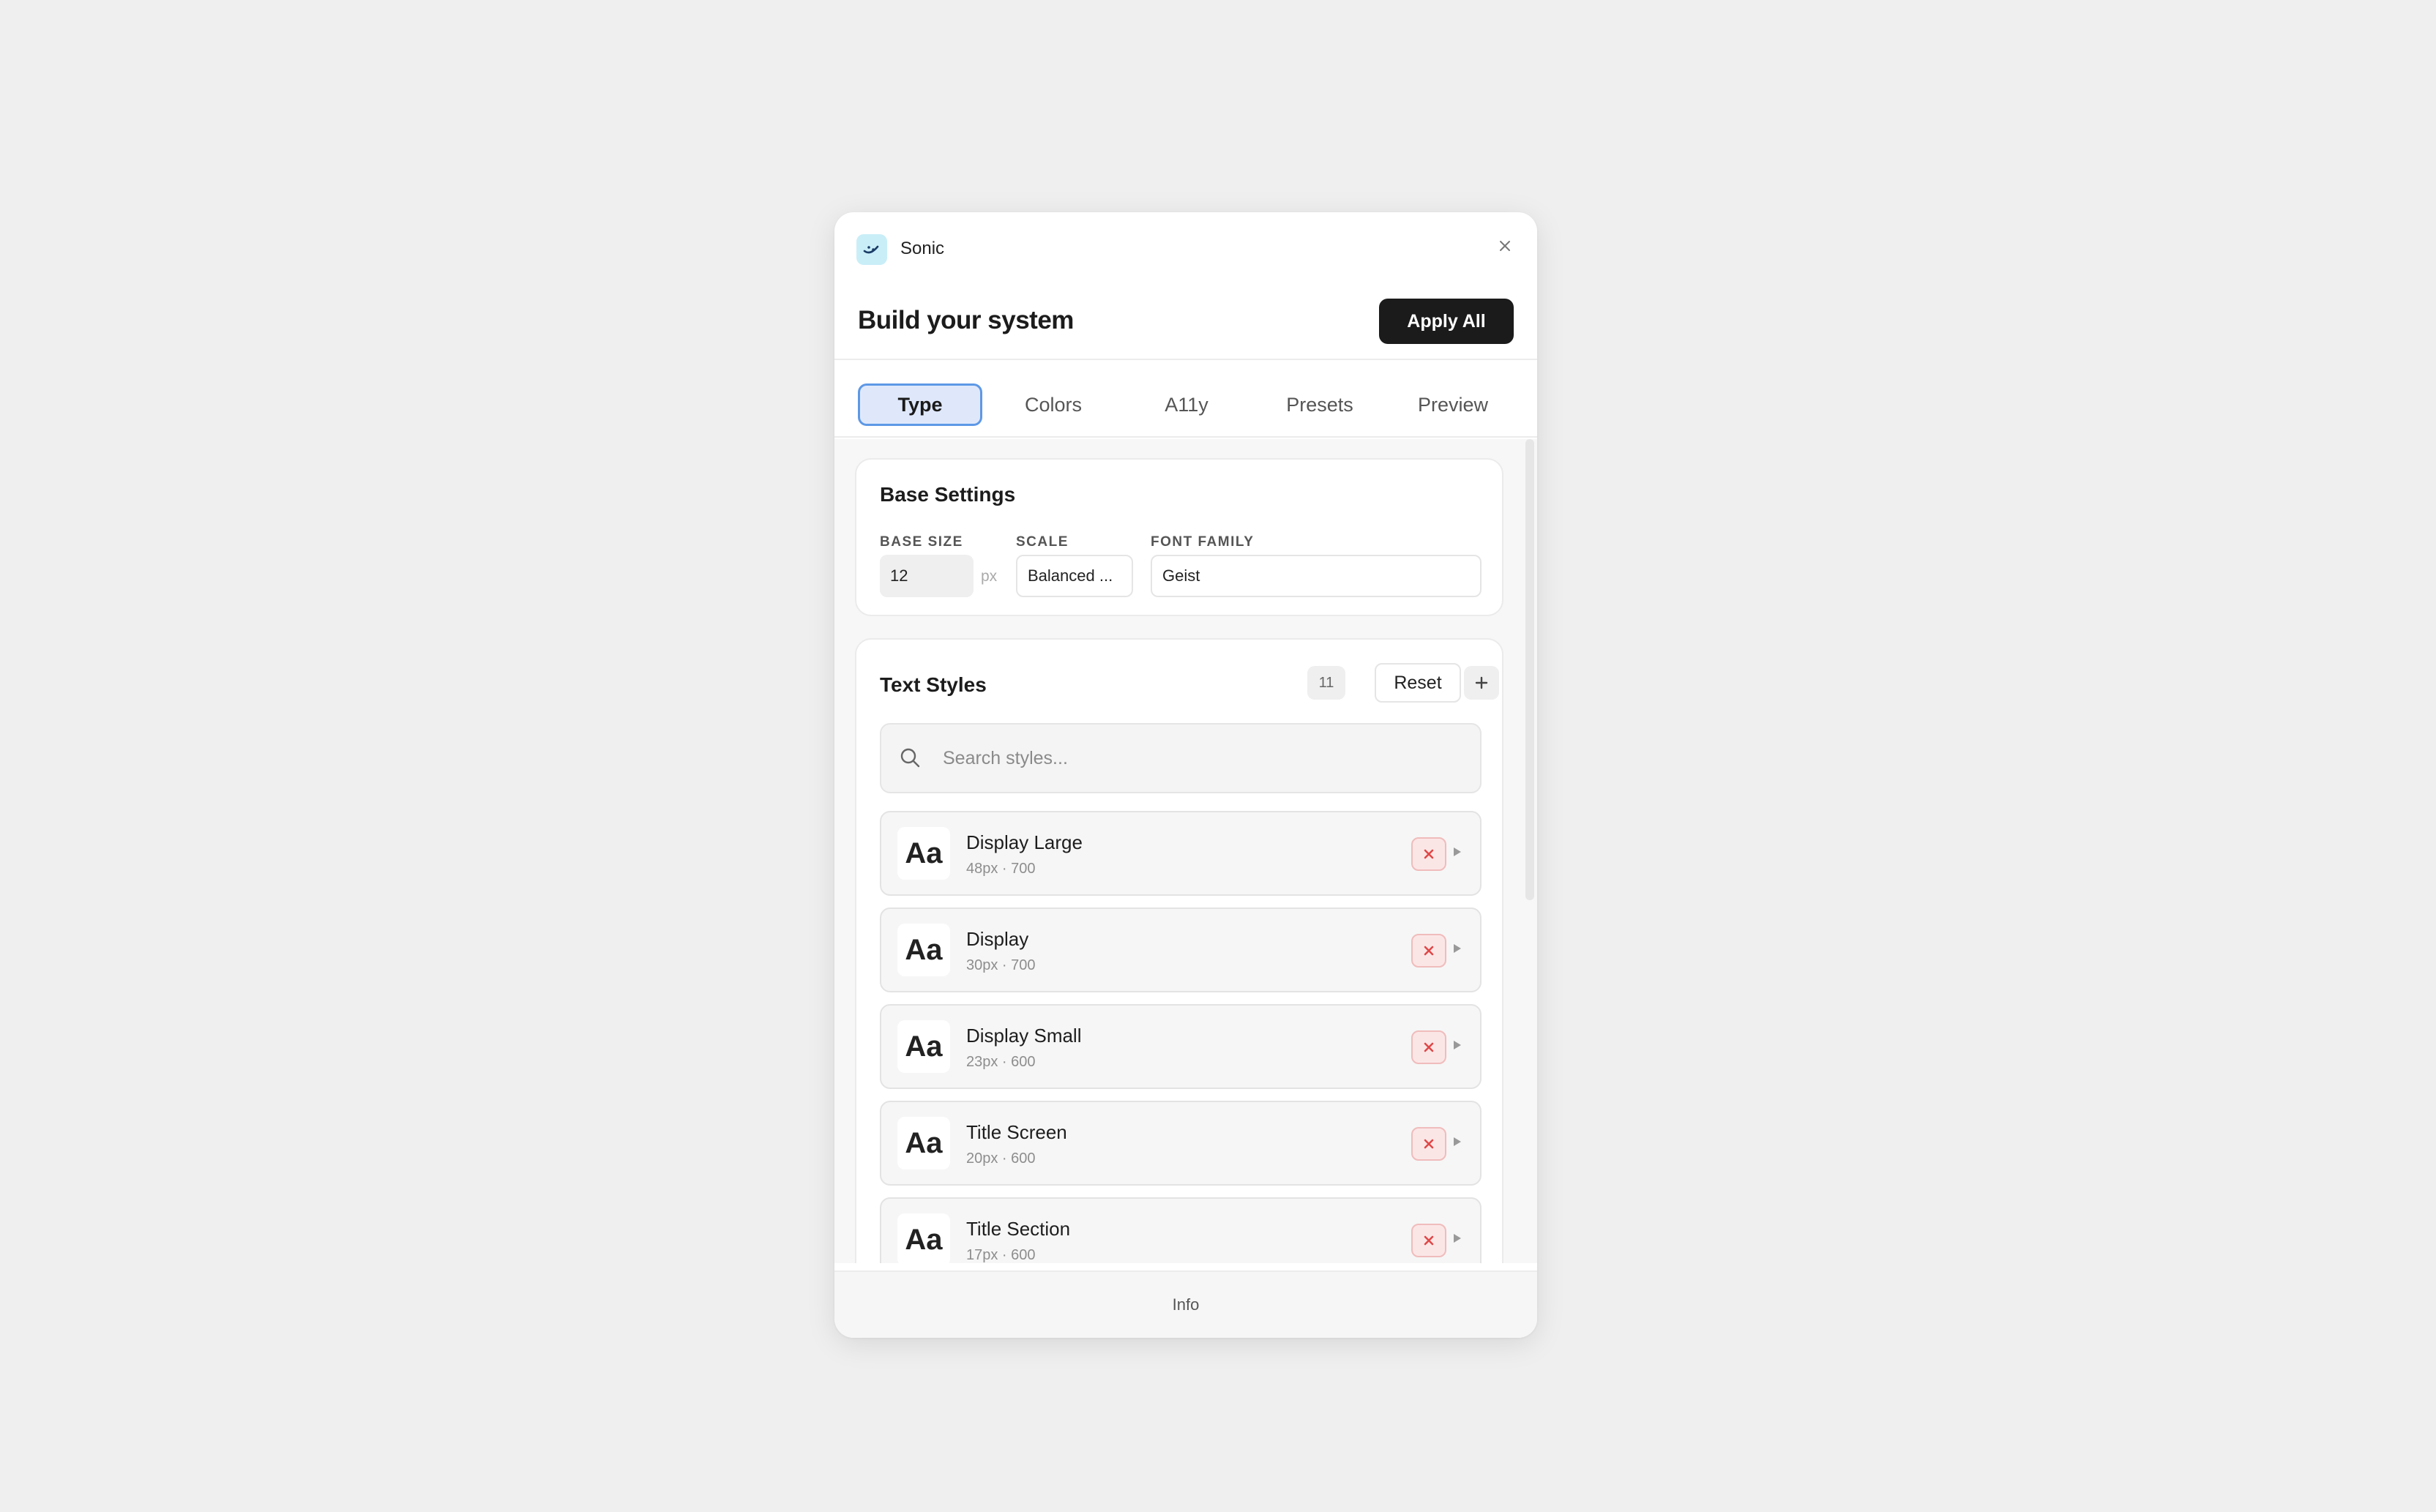 The width and height of the screenshot is (2436, 1512). I want to click on plus-icon, so click(1482, 682).